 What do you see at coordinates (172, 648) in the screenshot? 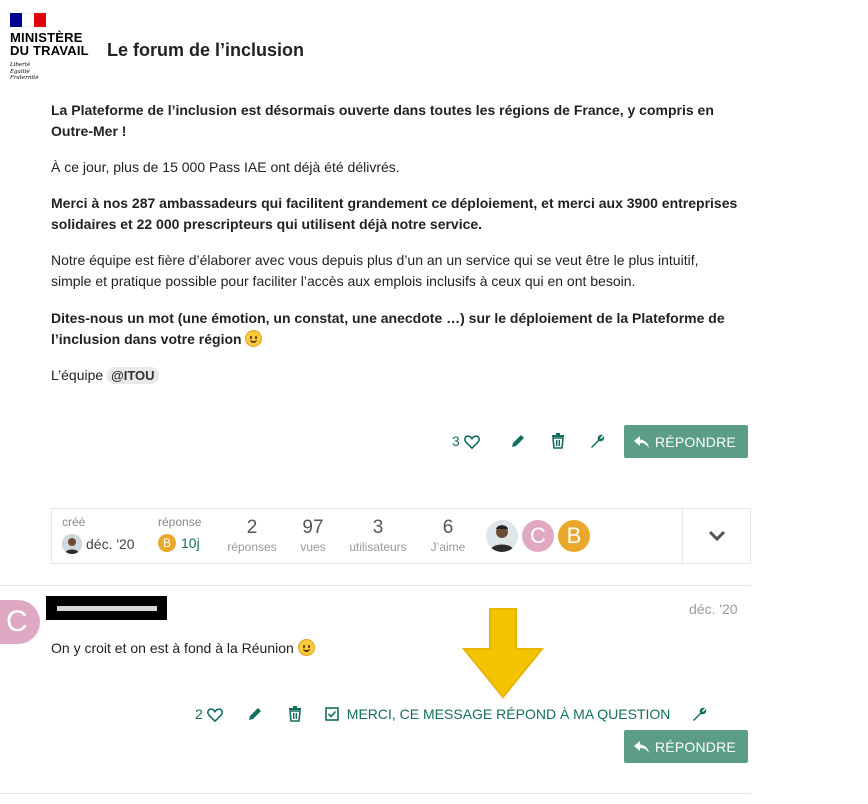
I see `post-2-text: On y croit et on est à fond à la Réunion` at bounding box center [172, 648].